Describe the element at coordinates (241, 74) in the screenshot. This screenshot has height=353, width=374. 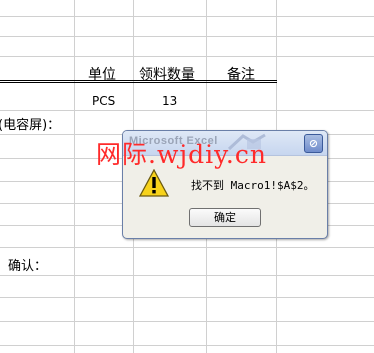
I see `column-header-remark: 备注` at that location.